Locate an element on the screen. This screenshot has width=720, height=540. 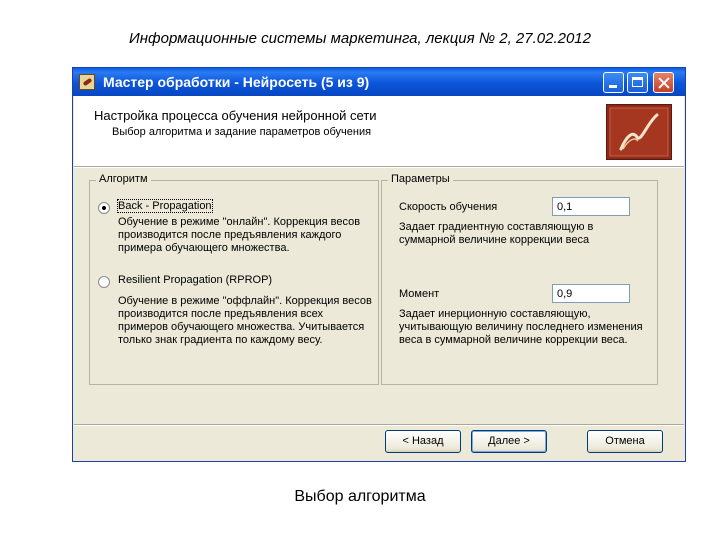
rprop-label: Resilient Propagation (RPROP) is located at coordinates (195, 280).